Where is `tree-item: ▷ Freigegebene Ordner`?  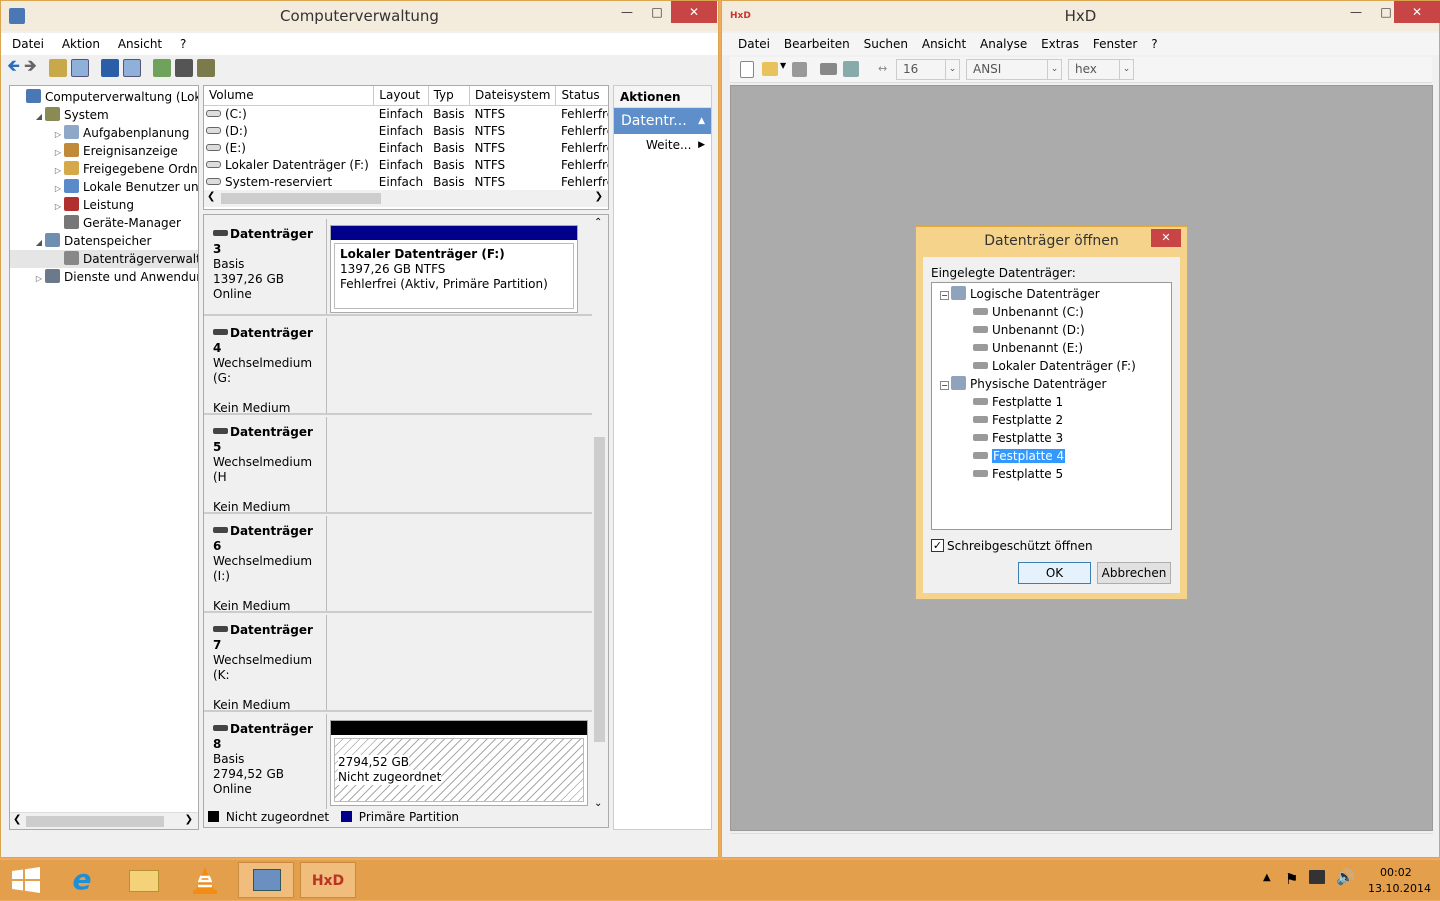
tree-item: ▷ Freigegebene Ordner is located at coordinates (104, 169).